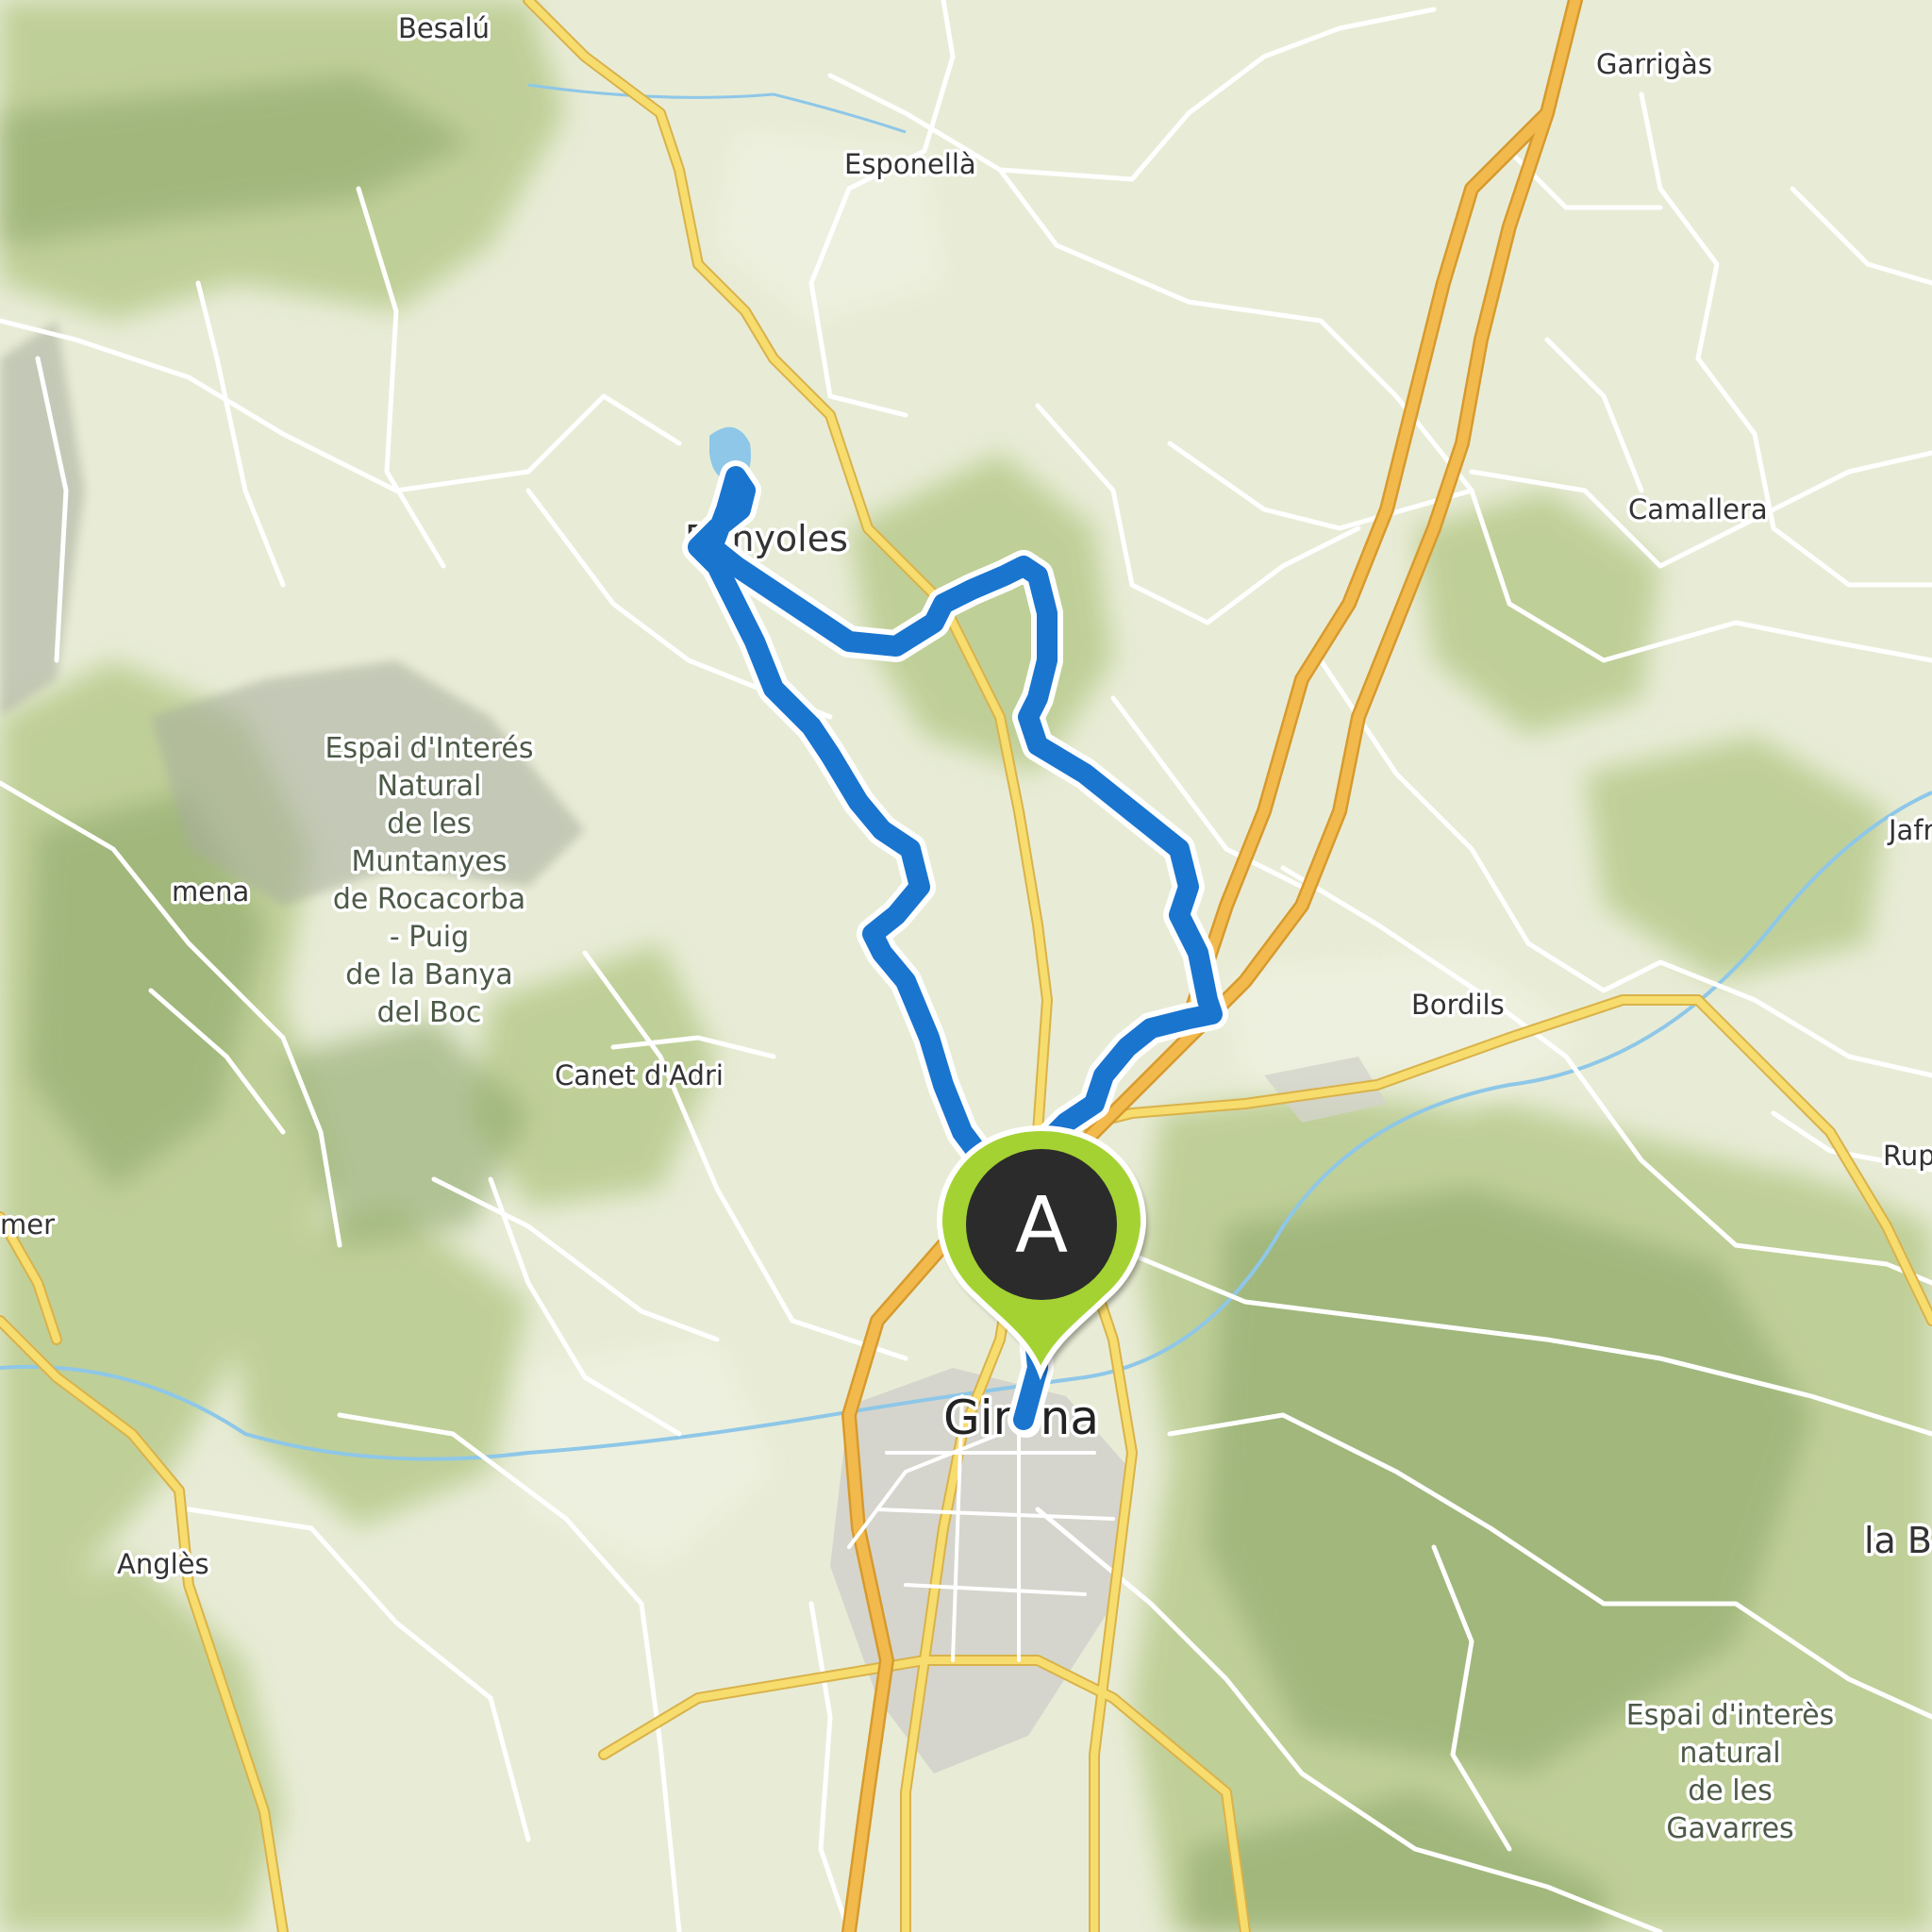 The height and width of the screenshot is (1932, 1932). Describe the element at coordinates (1730, 1790) in the screenshot. I see `area-gavarres-line-3: de les` at that location.